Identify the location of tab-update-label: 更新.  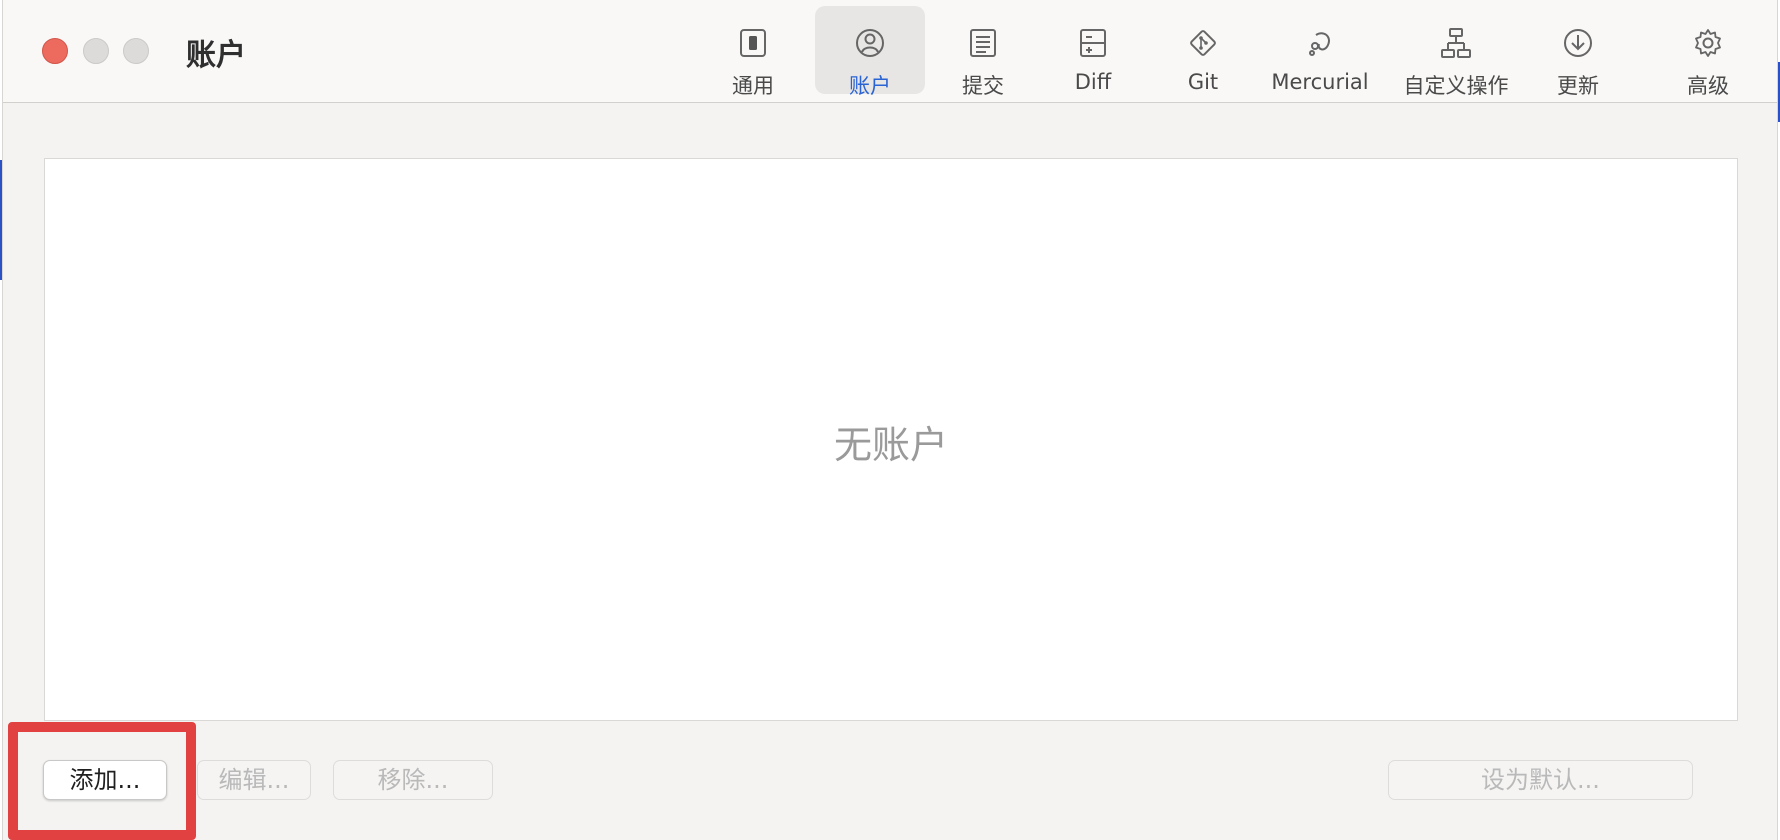
(1578, 86).